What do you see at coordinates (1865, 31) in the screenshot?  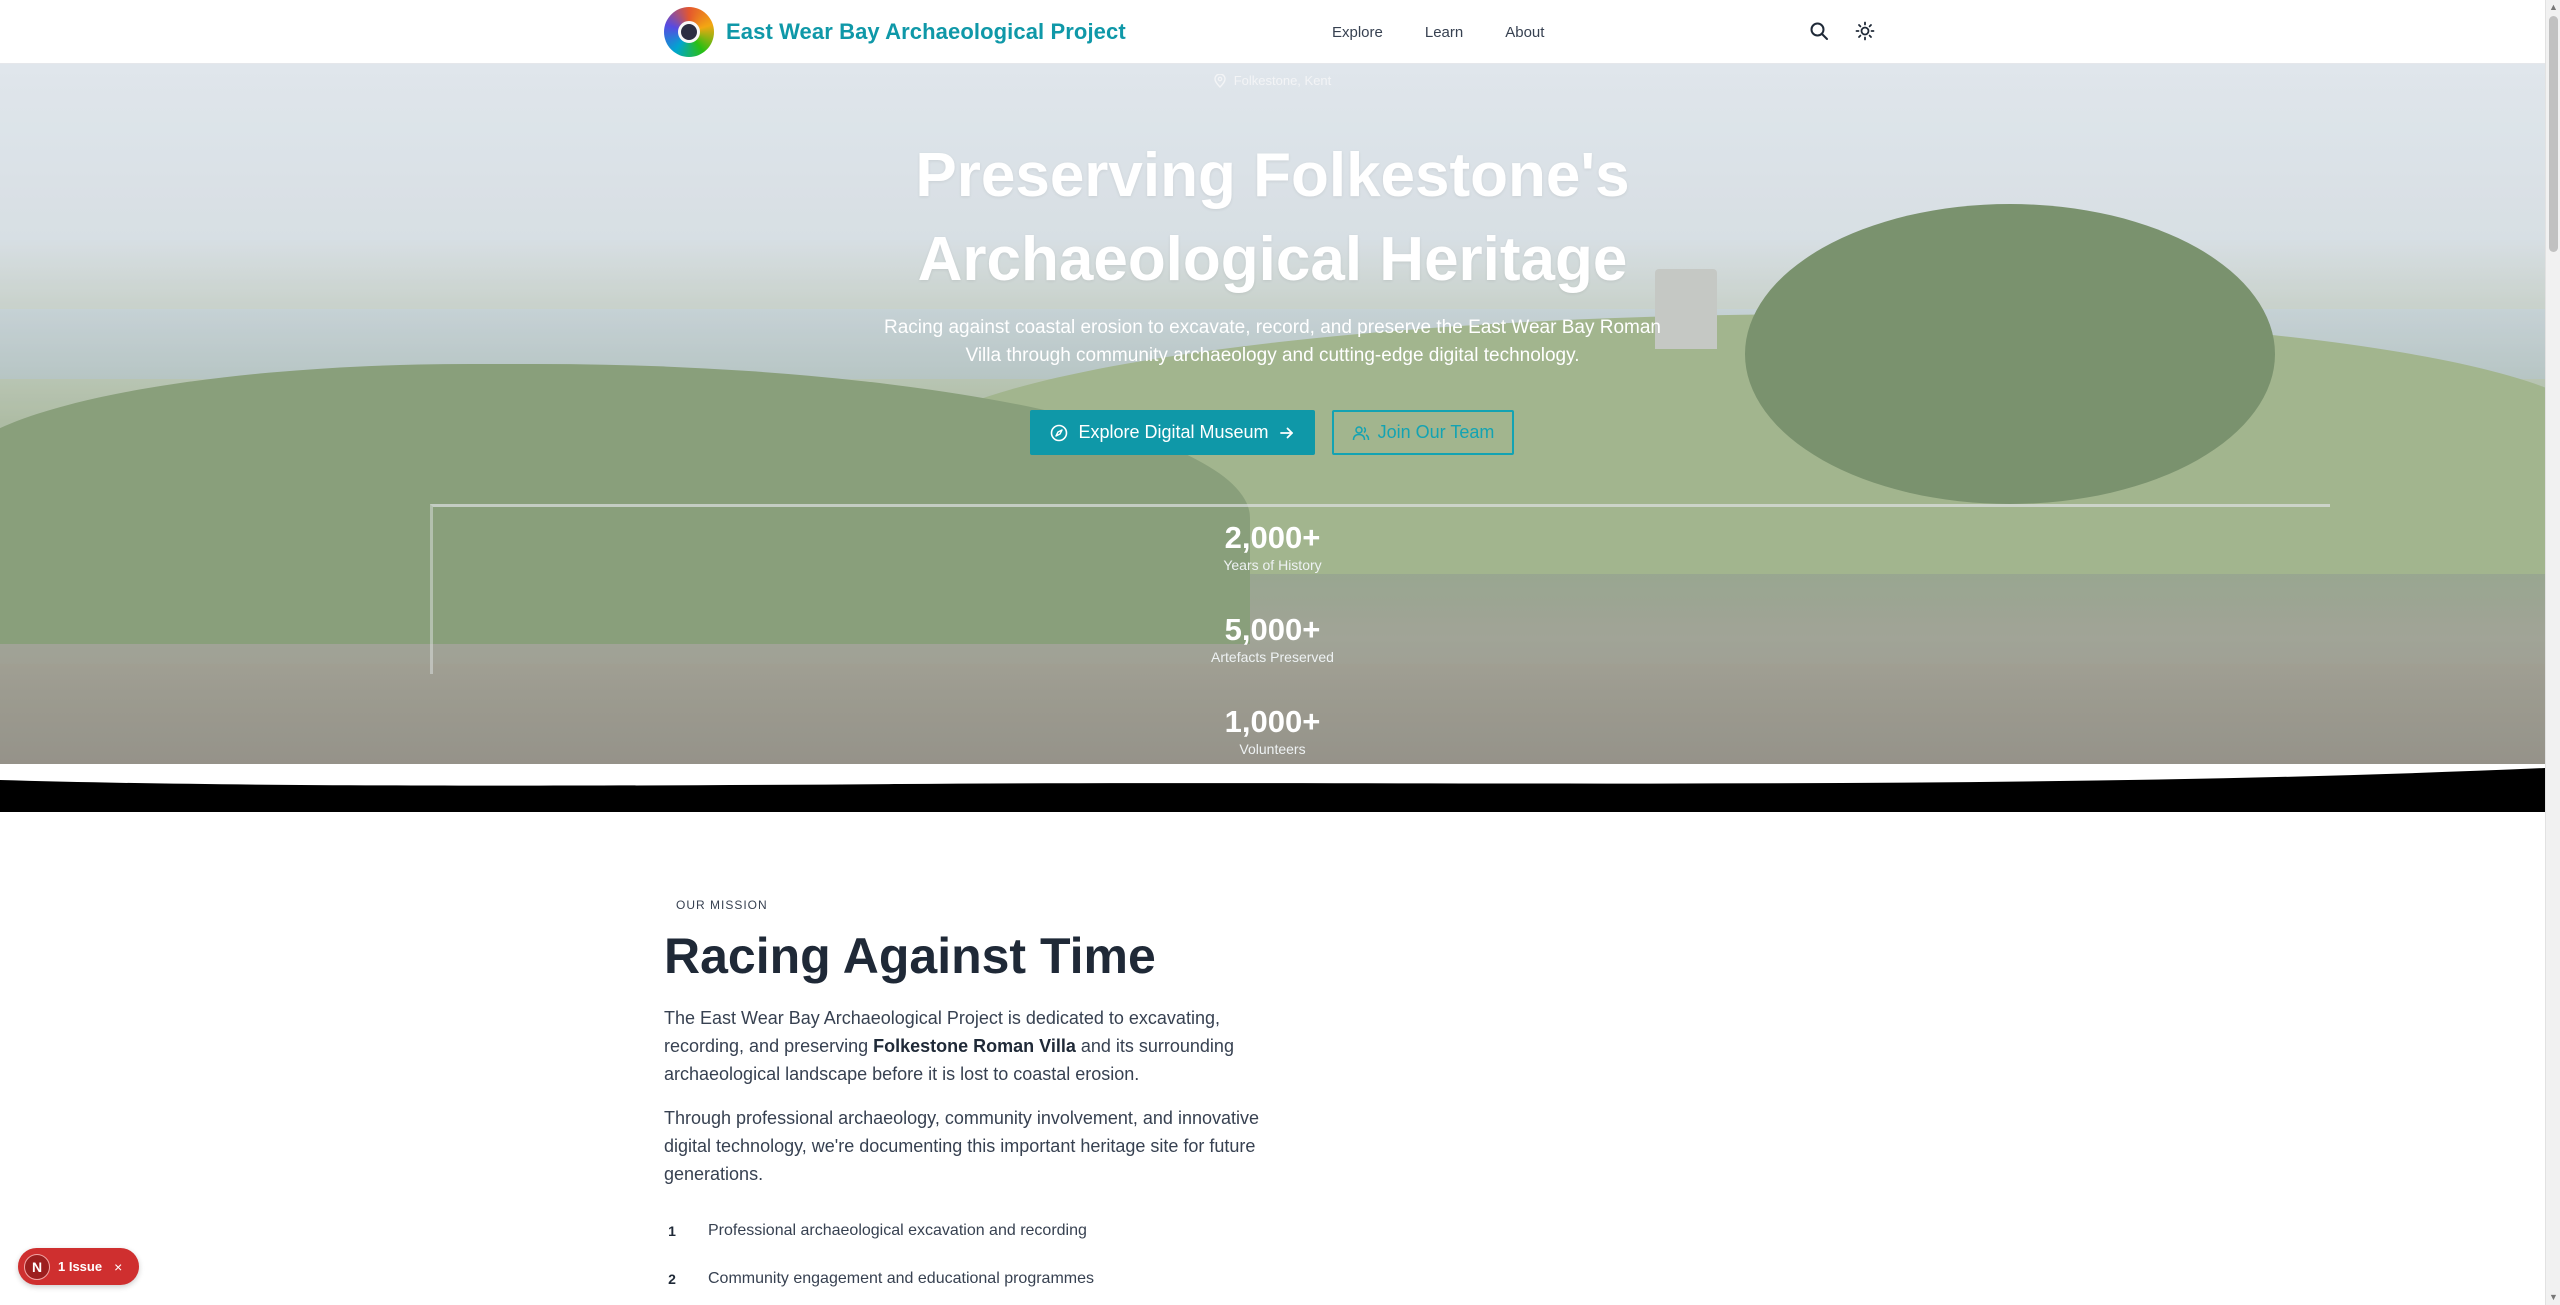 I see `sun-icon` at bounding box center [1865, 31].